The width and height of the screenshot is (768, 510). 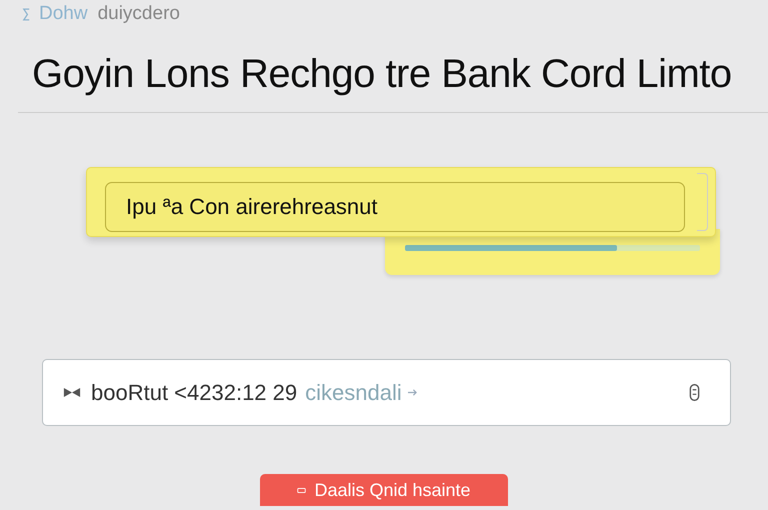 I want to click on bowtie-icon, so click(x=72, y=392).